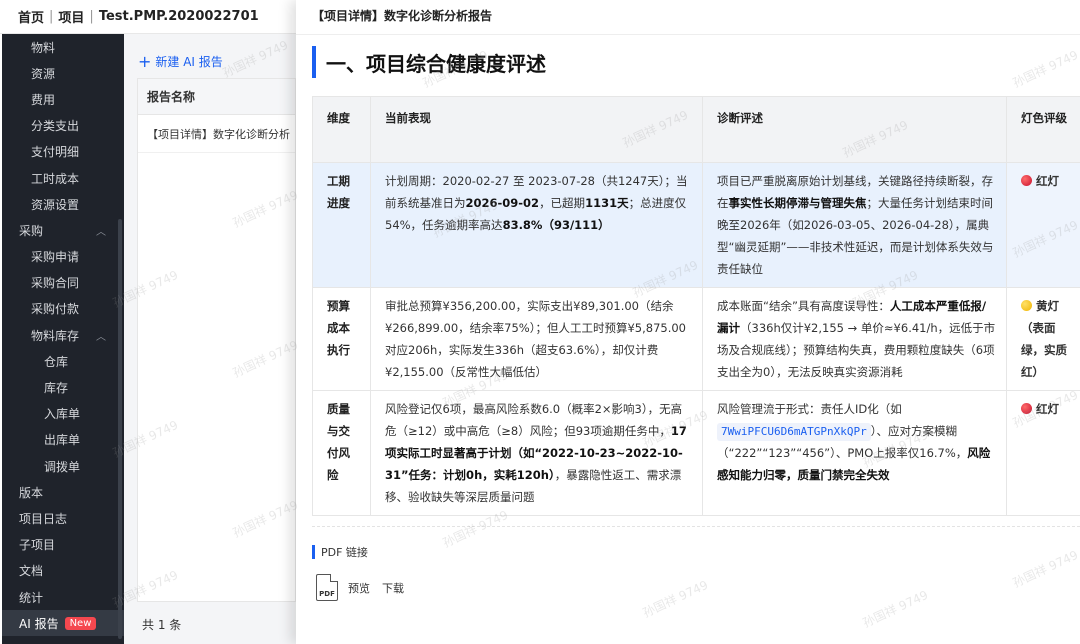  I want to click on table-row: 【项目详情】数字化诊断分析, so click(216, 134).